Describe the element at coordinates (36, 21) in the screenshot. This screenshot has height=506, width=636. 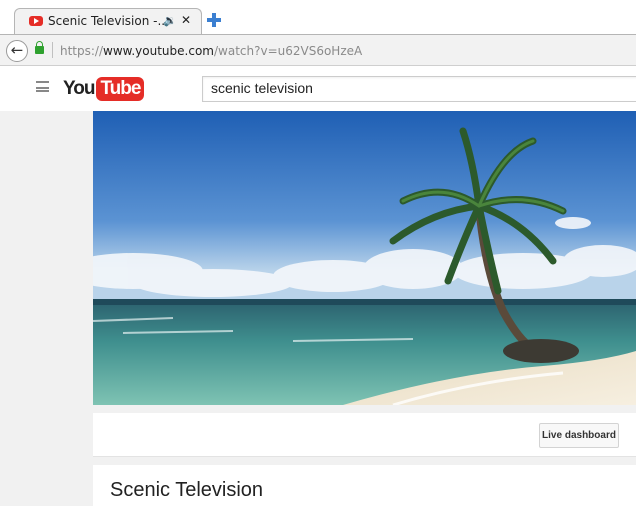
I see `youtube-favicon-icon` at that location.